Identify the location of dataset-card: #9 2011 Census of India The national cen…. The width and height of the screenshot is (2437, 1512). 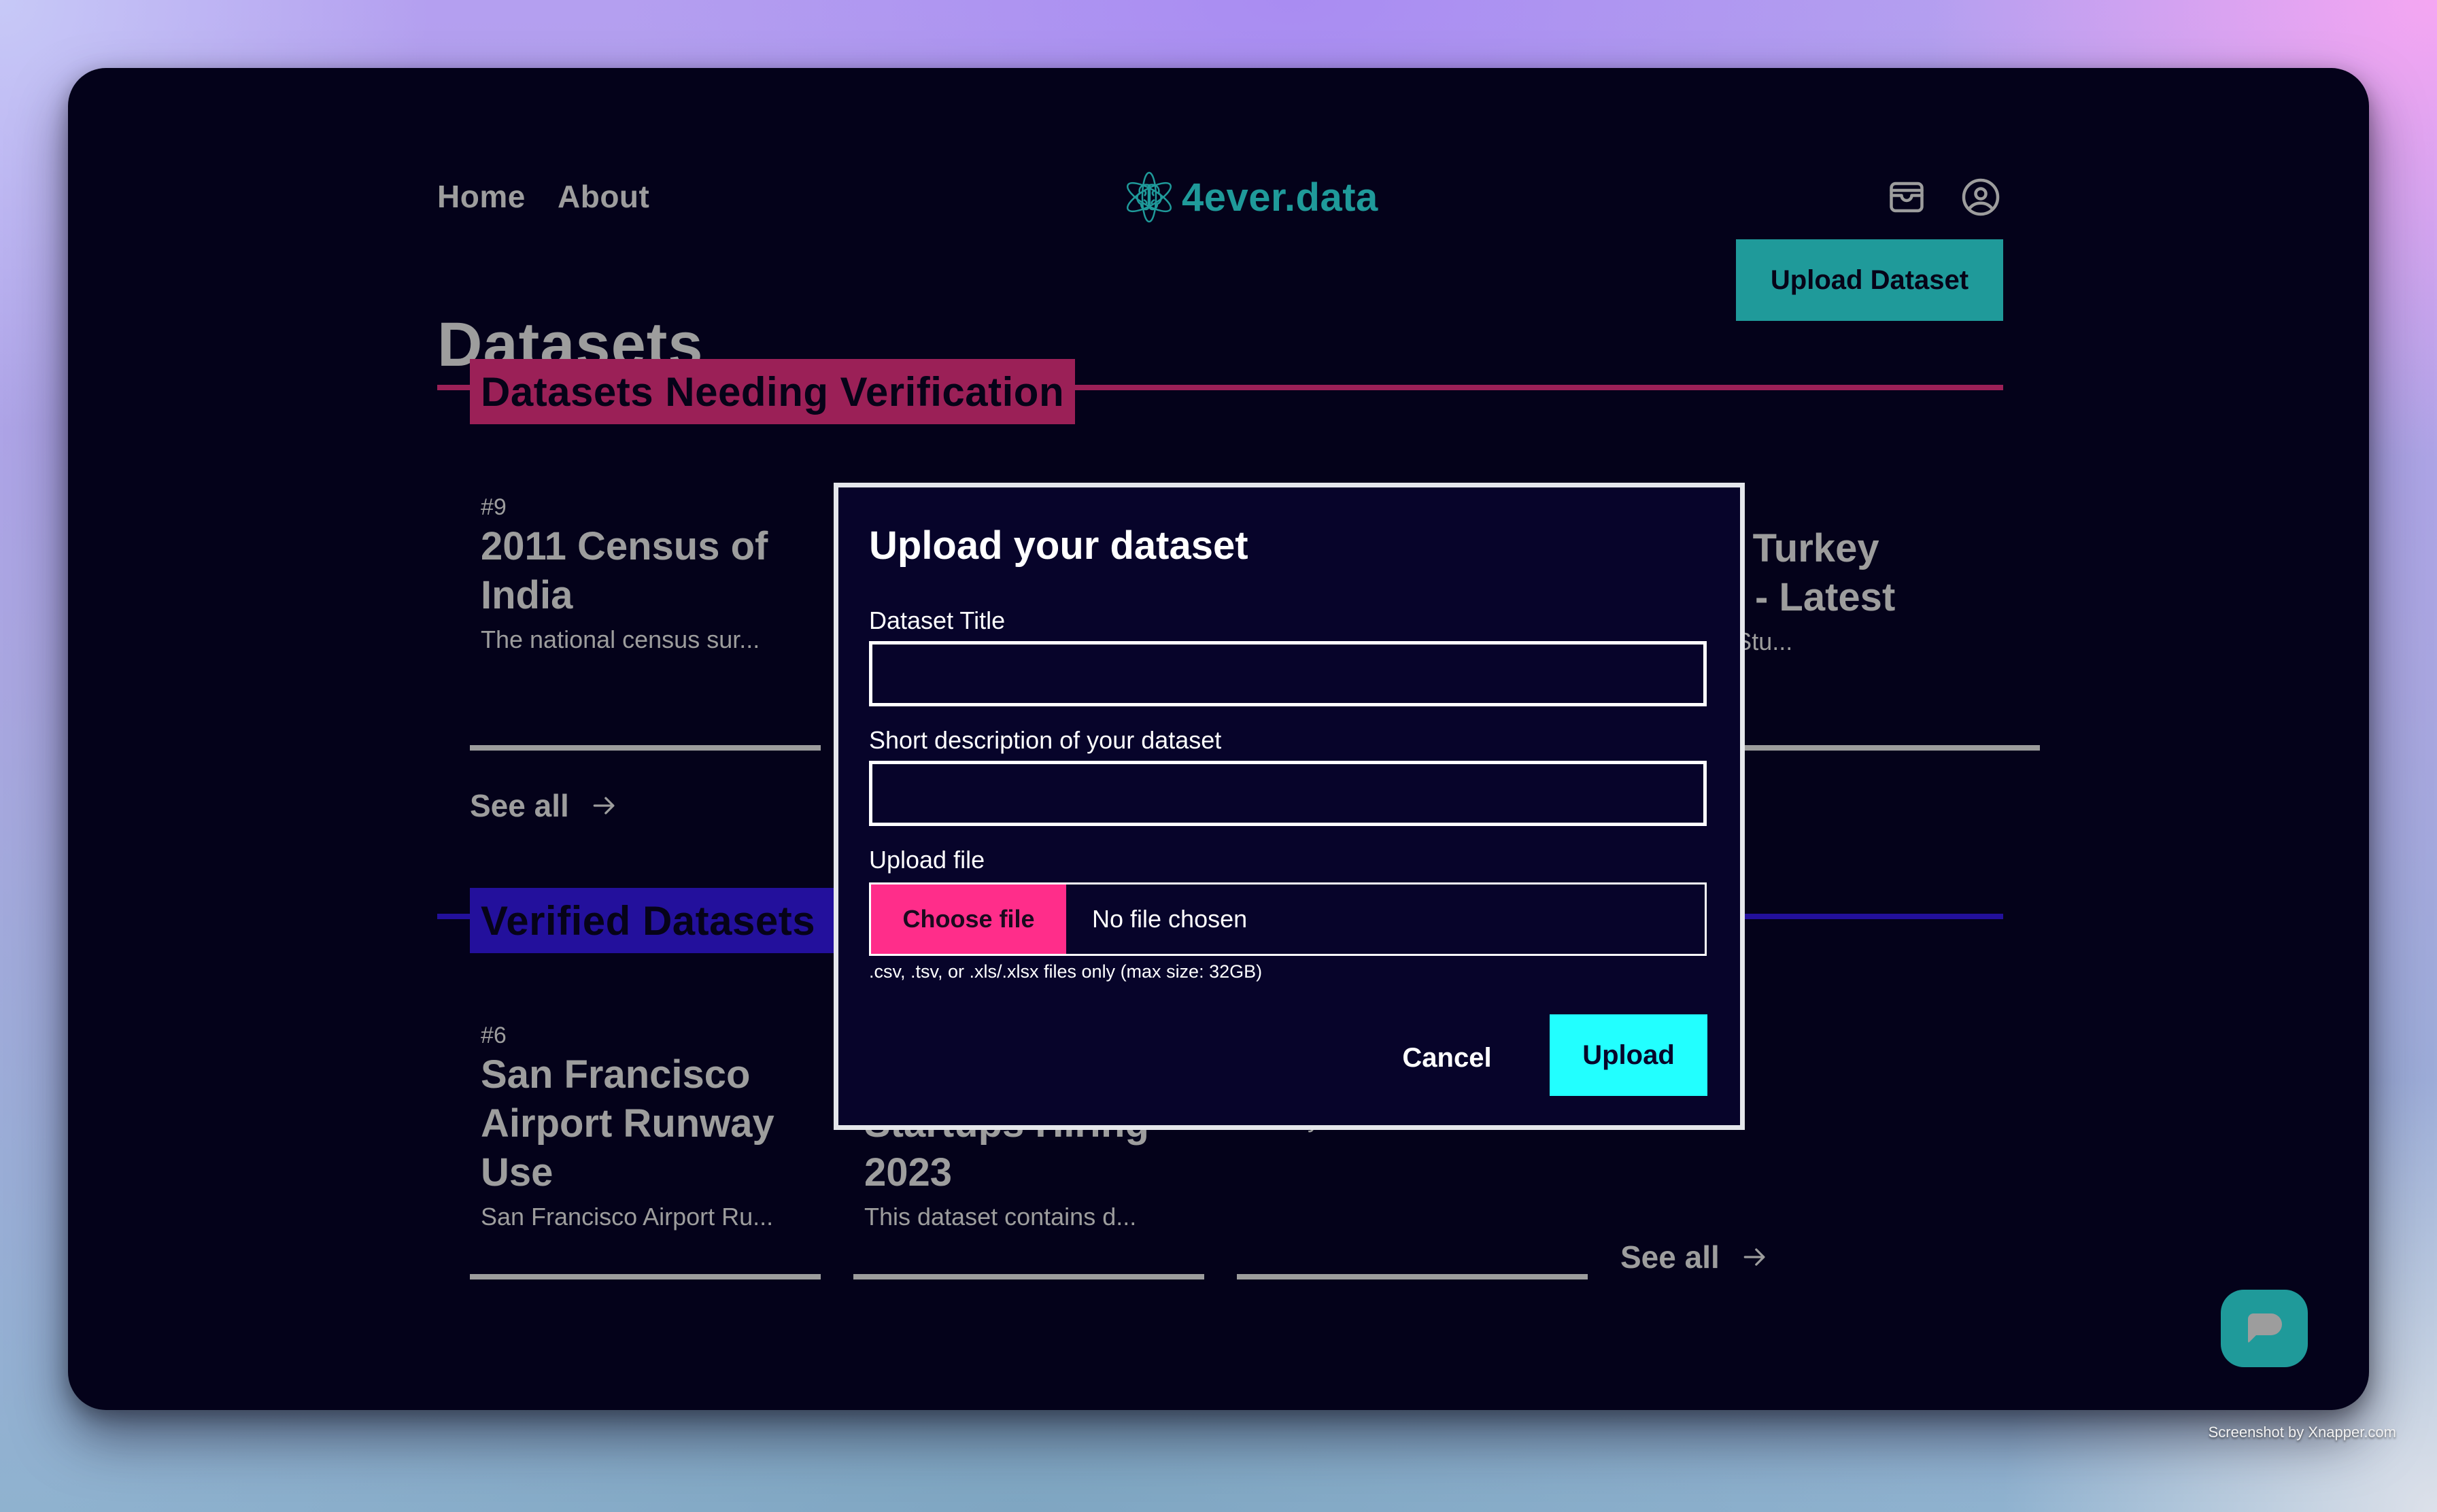
(646, 574).